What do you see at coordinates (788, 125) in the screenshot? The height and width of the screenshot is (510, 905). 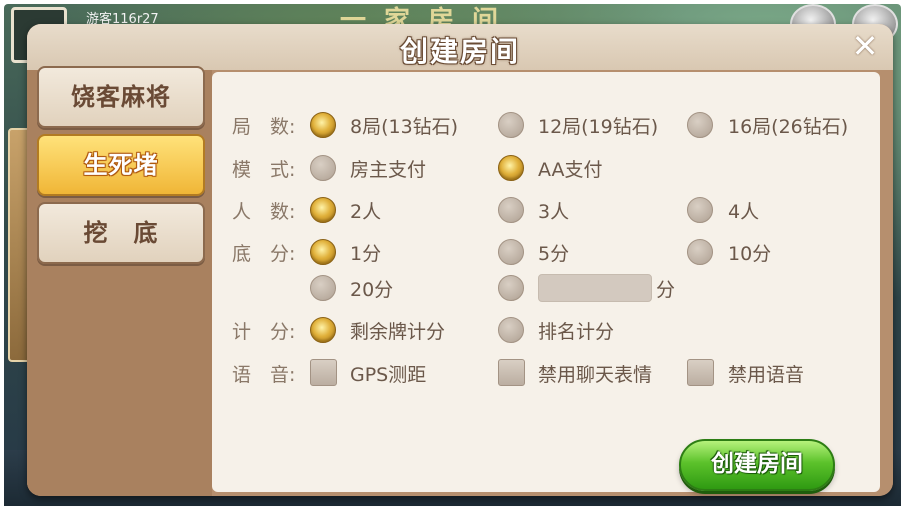 I see `rounds-option-16: 16局(26钻石)` at bounding box center [788, 125].